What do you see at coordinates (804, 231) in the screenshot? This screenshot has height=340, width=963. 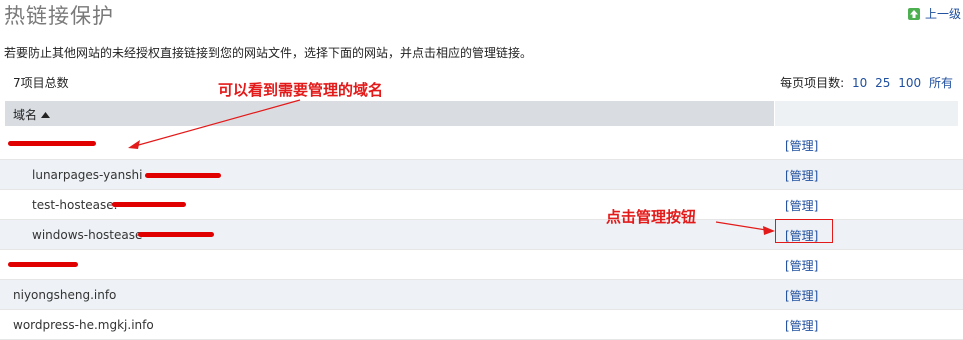 I see `highlight-box` at bounding box center [804, 231].